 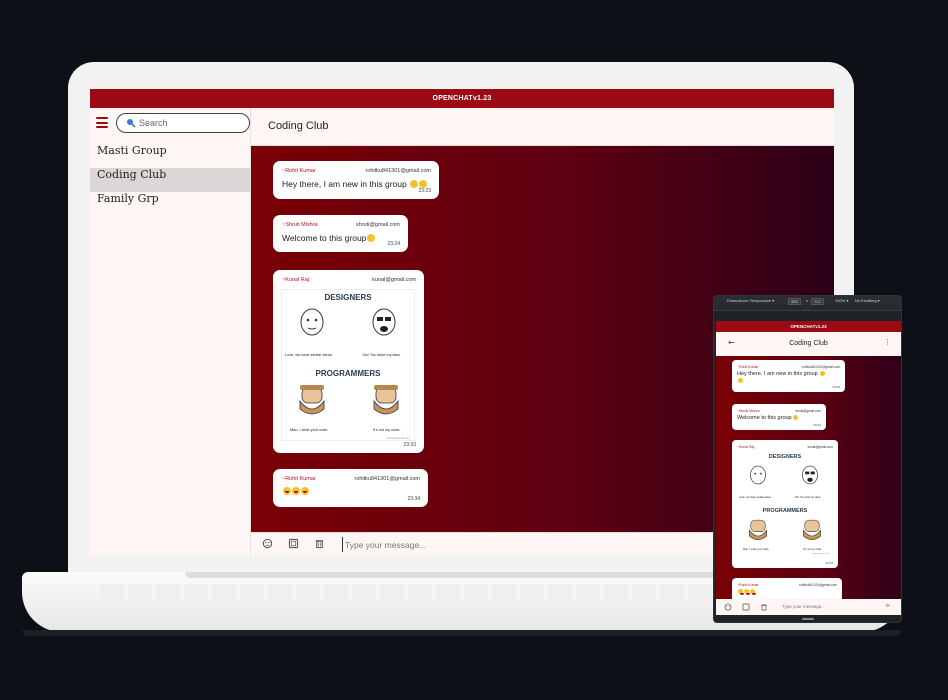 I want to click on chat-title: Coding Club, so click(x=298, y=126).